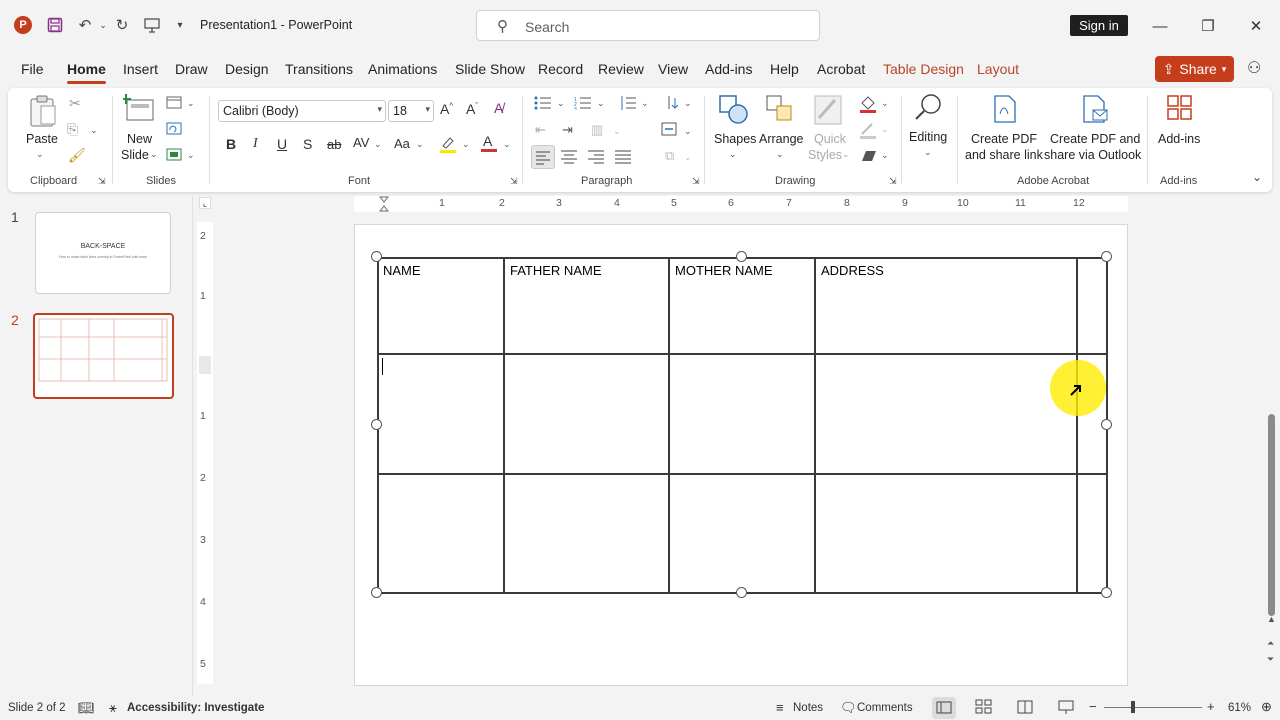  Describe the element at coordinates (77, 155) in the screenshot. I see `format-painter-icon: 🖌` at that location.